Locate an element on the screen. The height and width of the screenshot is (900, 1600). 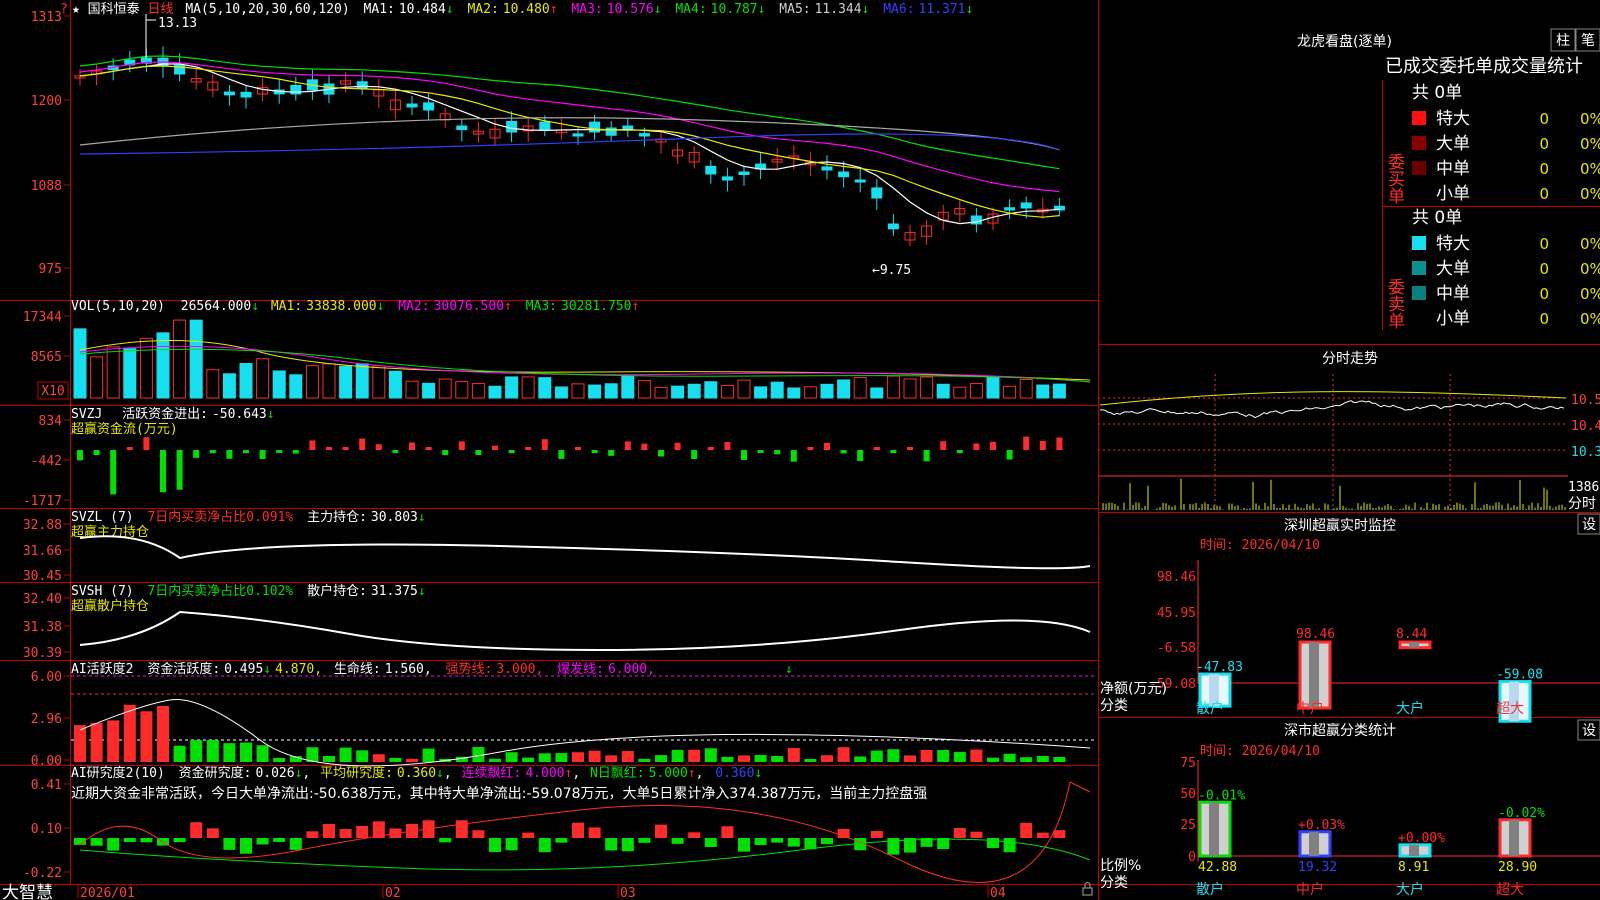
ss-stats-title: 深市超赢分类统计 is located at coordinates (1340, 730).